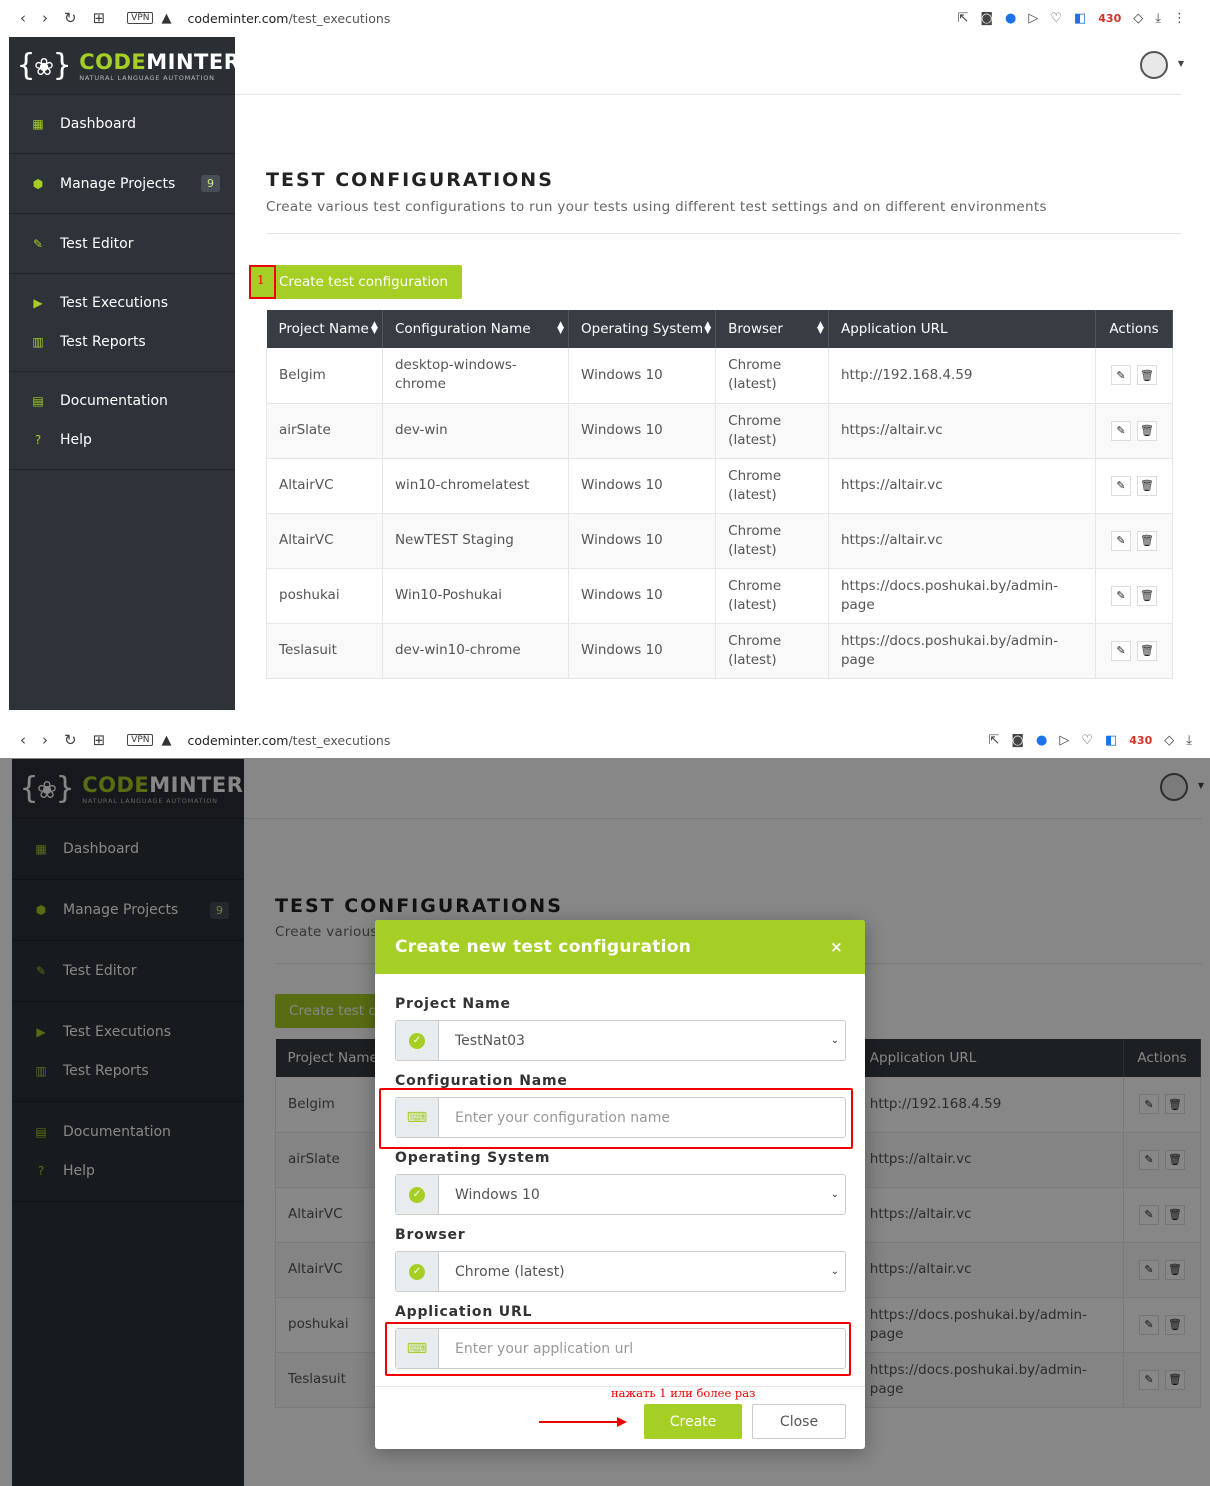  Describe the element at coordinates (772, 431) in the screenshot. I see `cell-browser: Chrome (latest)` at that location.